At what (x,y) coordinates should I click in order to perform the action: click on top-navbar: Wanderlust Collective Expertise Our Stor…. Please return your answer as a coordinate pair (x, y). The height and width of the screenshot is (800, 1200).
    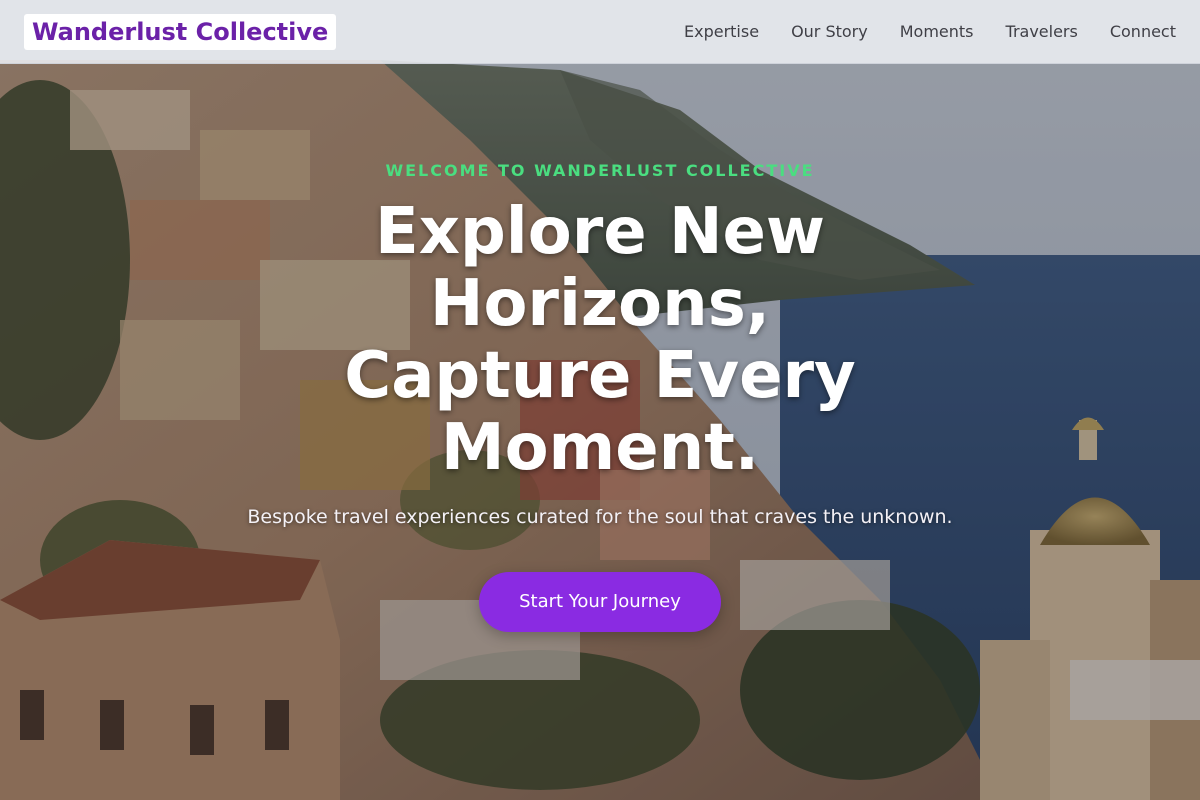
    Looking at the image, I should click on (600, 32).